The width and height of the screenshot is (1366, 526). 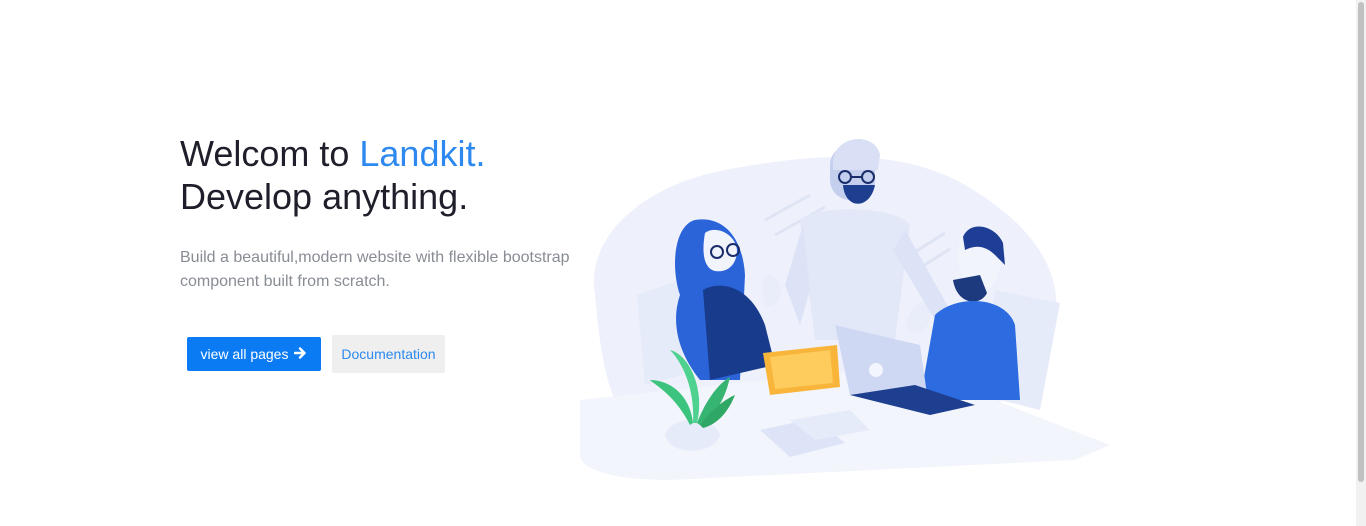 I want to click on arrow-right-icon, so click(x=300, y=354).